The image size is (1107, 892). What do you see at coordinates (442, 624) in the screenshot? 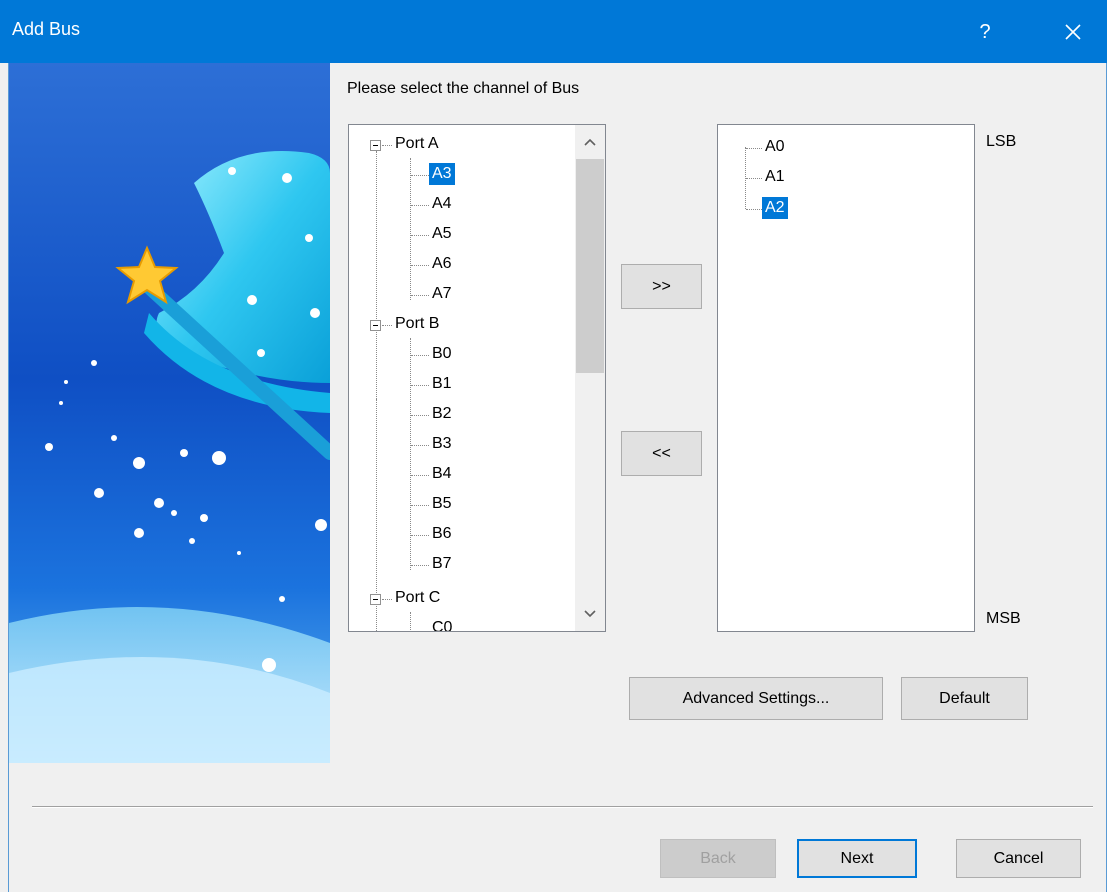
I see `tree-node-c0: C0` at bounding box center [442, 624].